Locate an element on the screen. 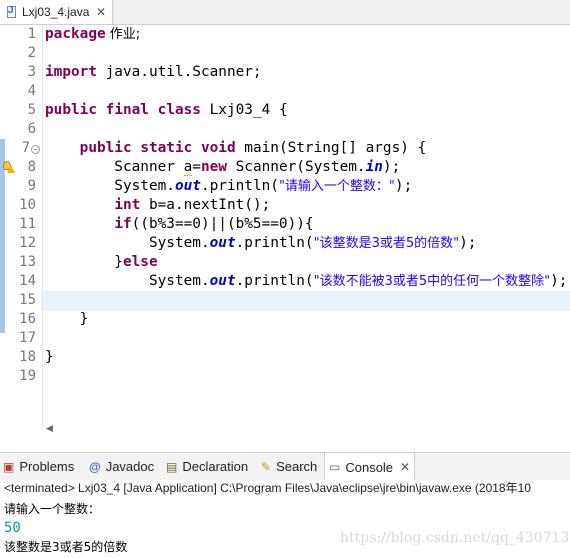 This screenshot has width=570, height=558. problems-icon: ▣ is located at coordinates (9, 466).